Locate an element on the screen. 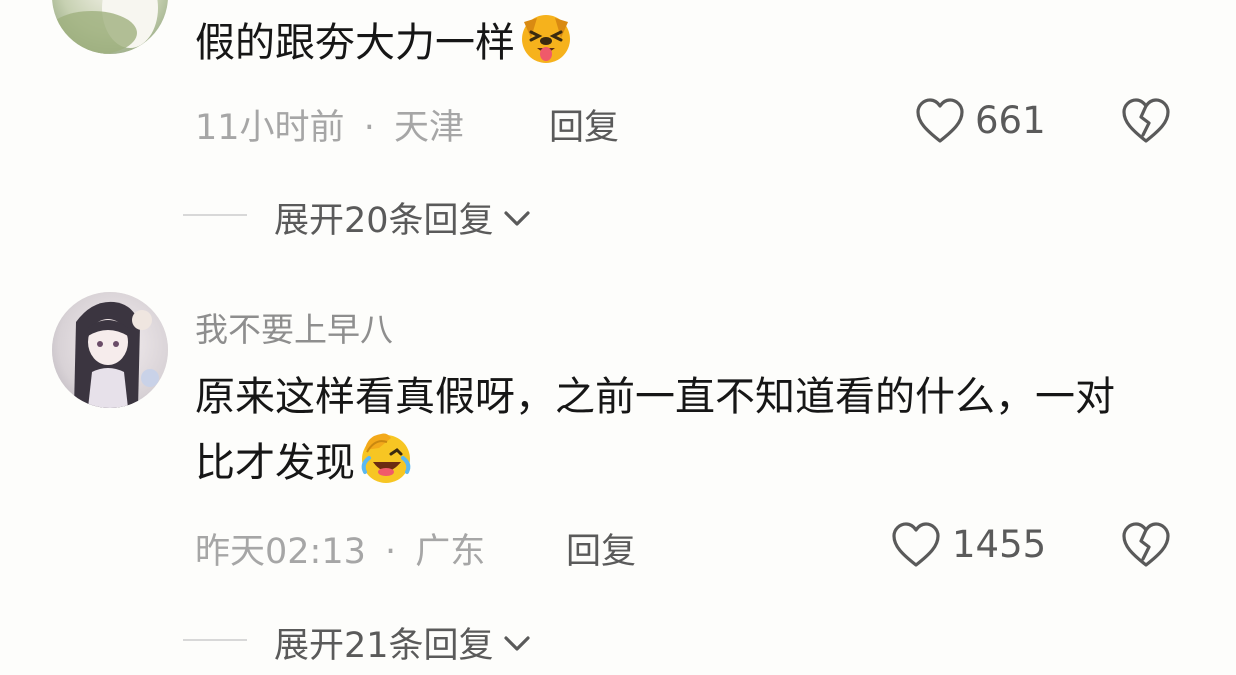 This screenshot has height=675, width=1236. like-count: 1455 is located at coordinates (999, 544).